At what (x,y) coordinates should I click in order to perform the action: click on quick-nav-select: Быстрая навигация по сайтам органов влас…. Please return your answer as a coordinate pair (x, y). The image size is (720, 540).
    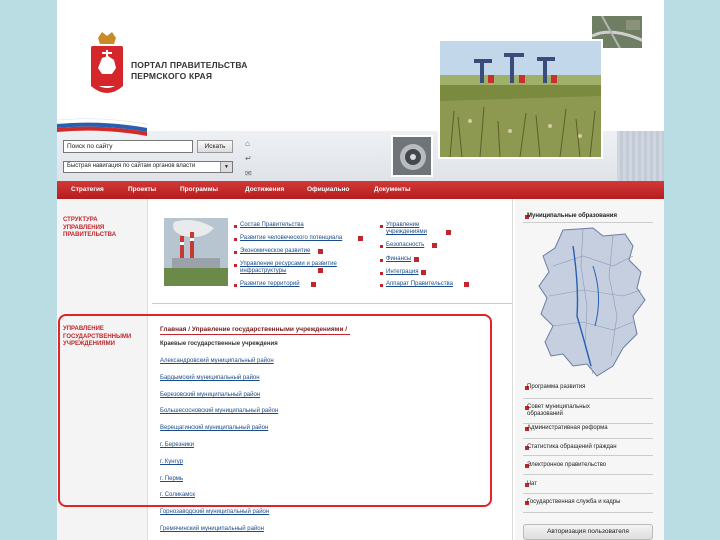
    Looking at the image, I should click on (148, 167).